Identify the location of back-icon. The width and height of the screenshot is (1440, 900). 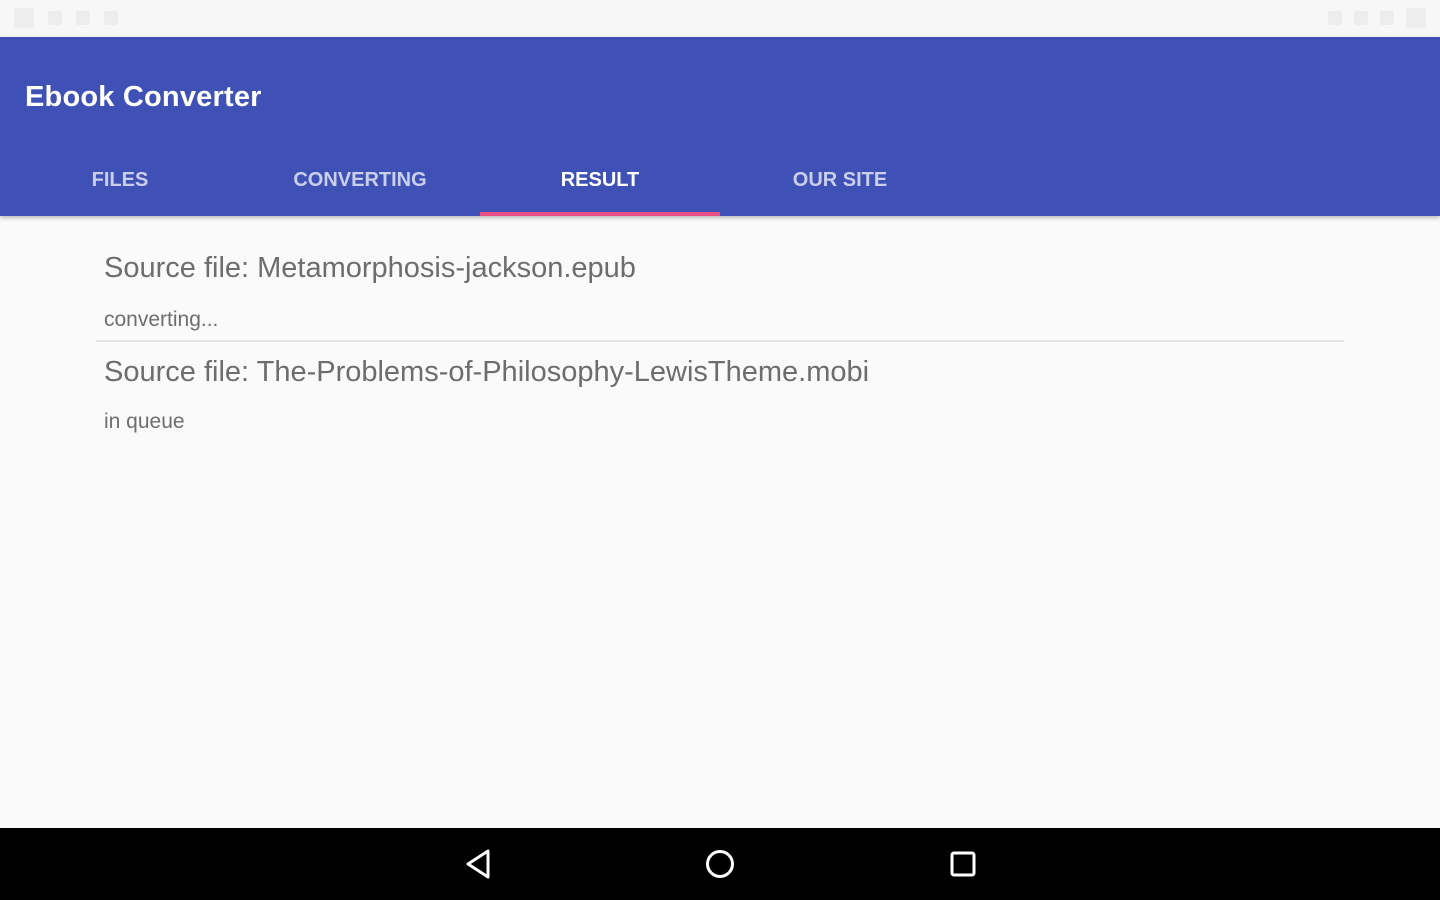
(478, 864).